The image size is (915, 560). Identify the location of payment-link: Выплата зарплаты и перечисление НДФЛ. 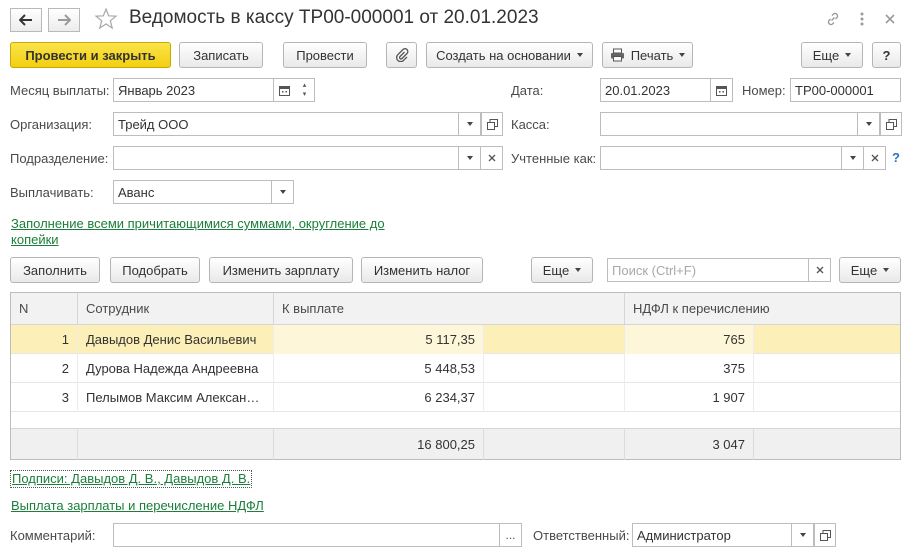
(137, 506).